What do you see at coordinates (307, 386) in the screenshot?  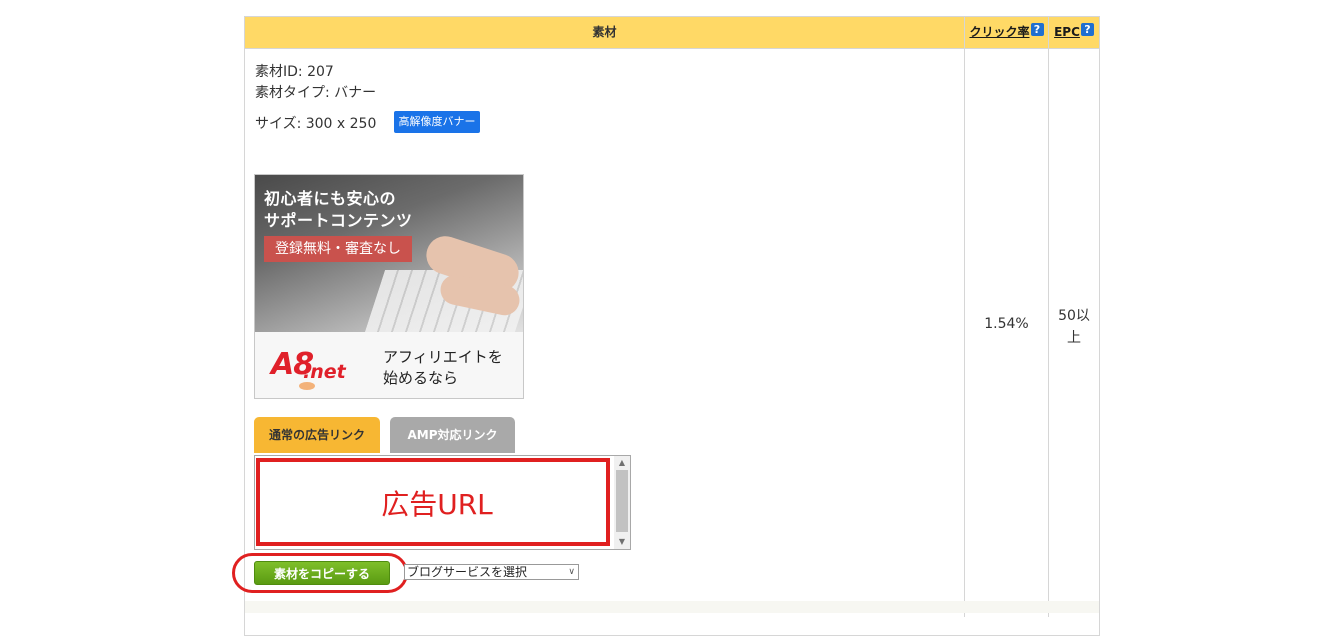 I see `a8-logo-mark` at bounding box center [307, 386].